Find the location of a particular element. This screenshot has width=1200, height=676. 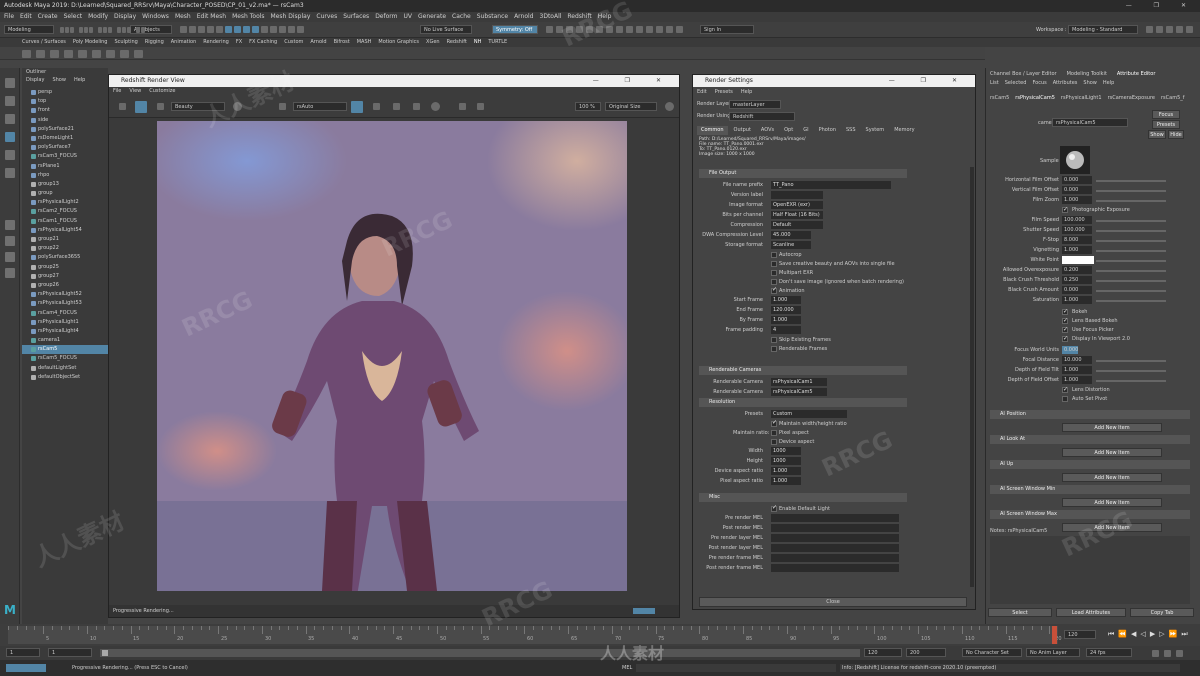

menu-generate: Generate is located at coordinates (432, 17).